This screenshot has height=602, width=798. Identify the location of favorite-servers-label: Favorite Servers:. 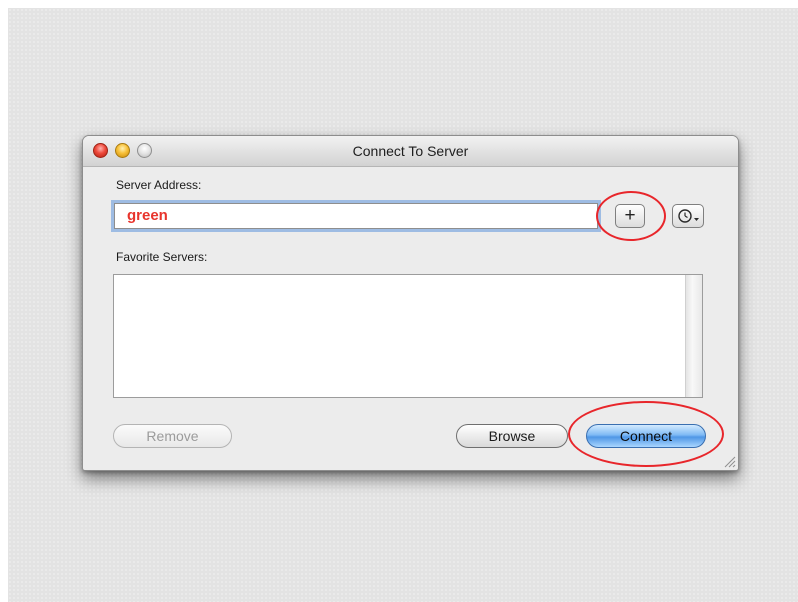
(162, 257).